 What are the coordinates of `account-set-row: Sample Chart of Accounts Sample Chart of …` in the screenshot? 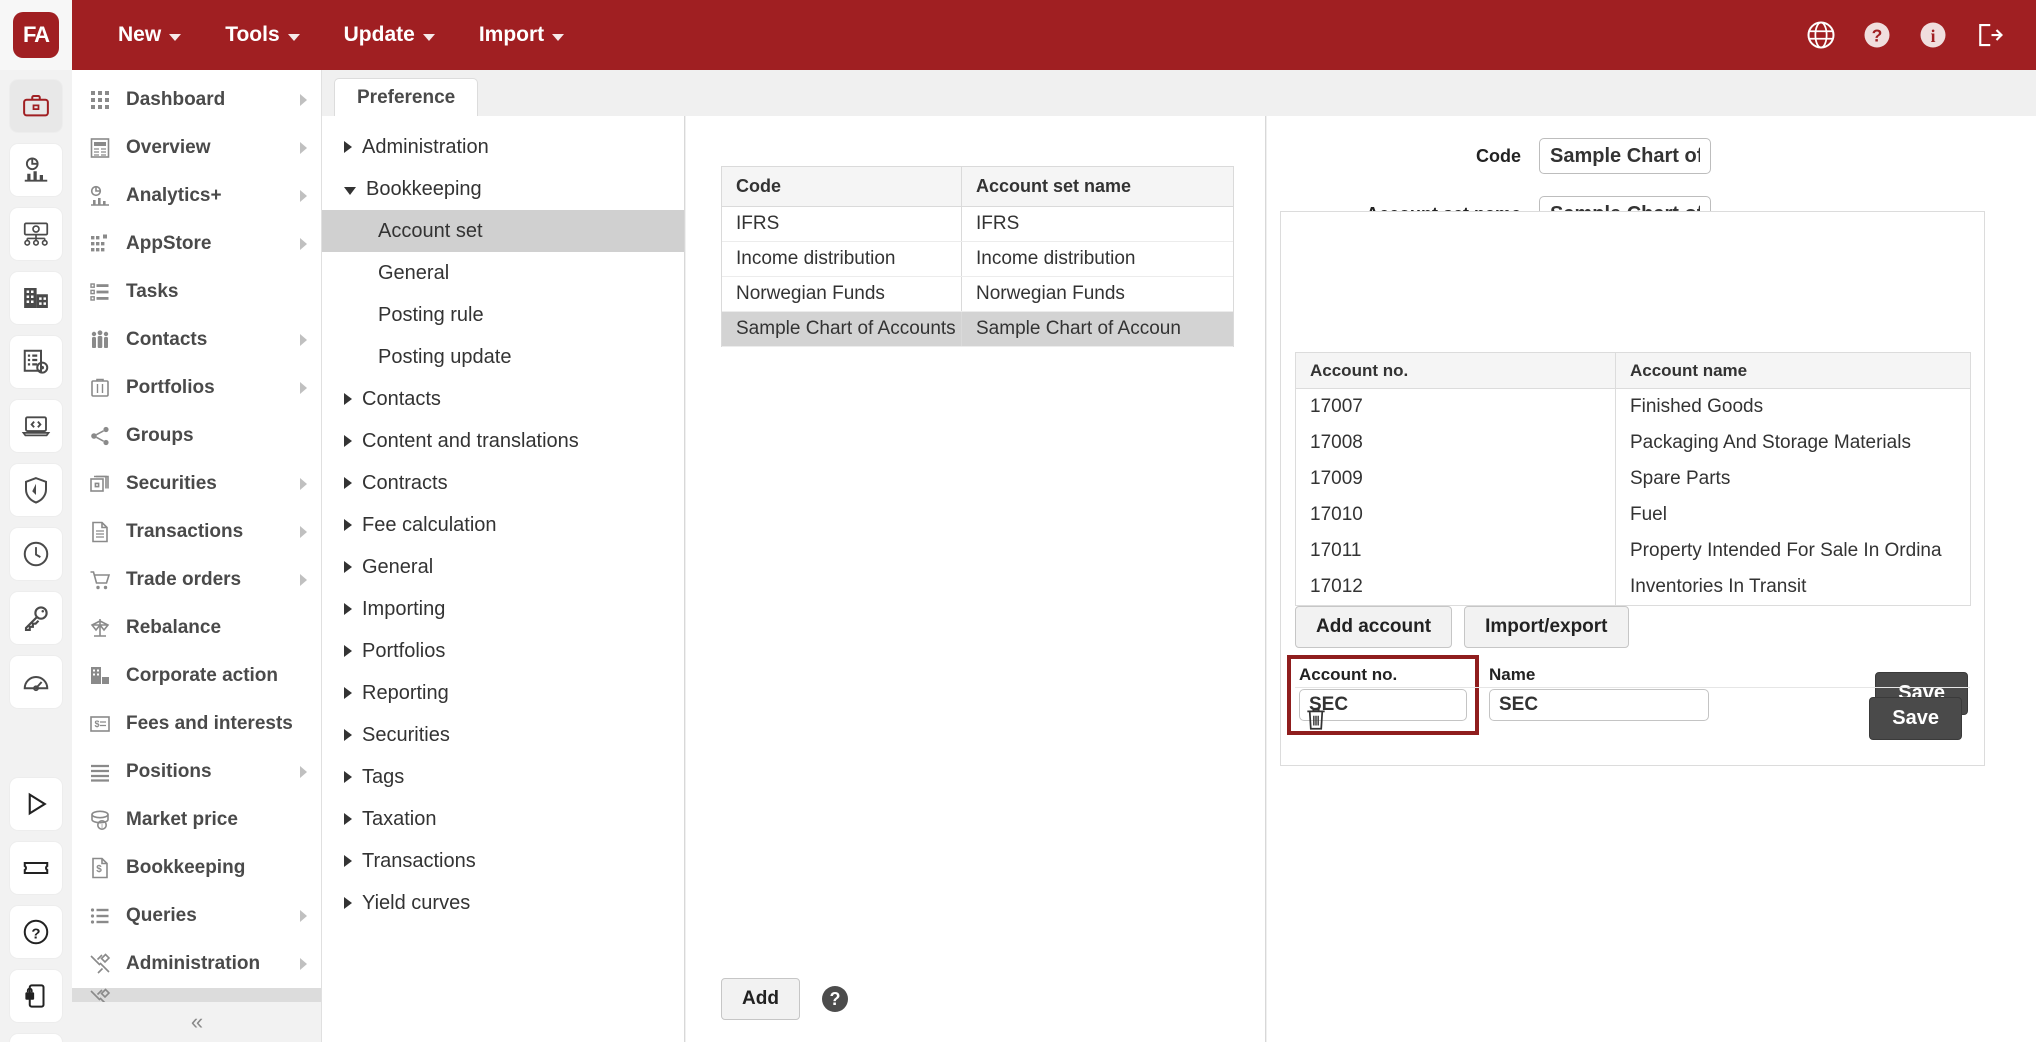 It's located at (977, 329).